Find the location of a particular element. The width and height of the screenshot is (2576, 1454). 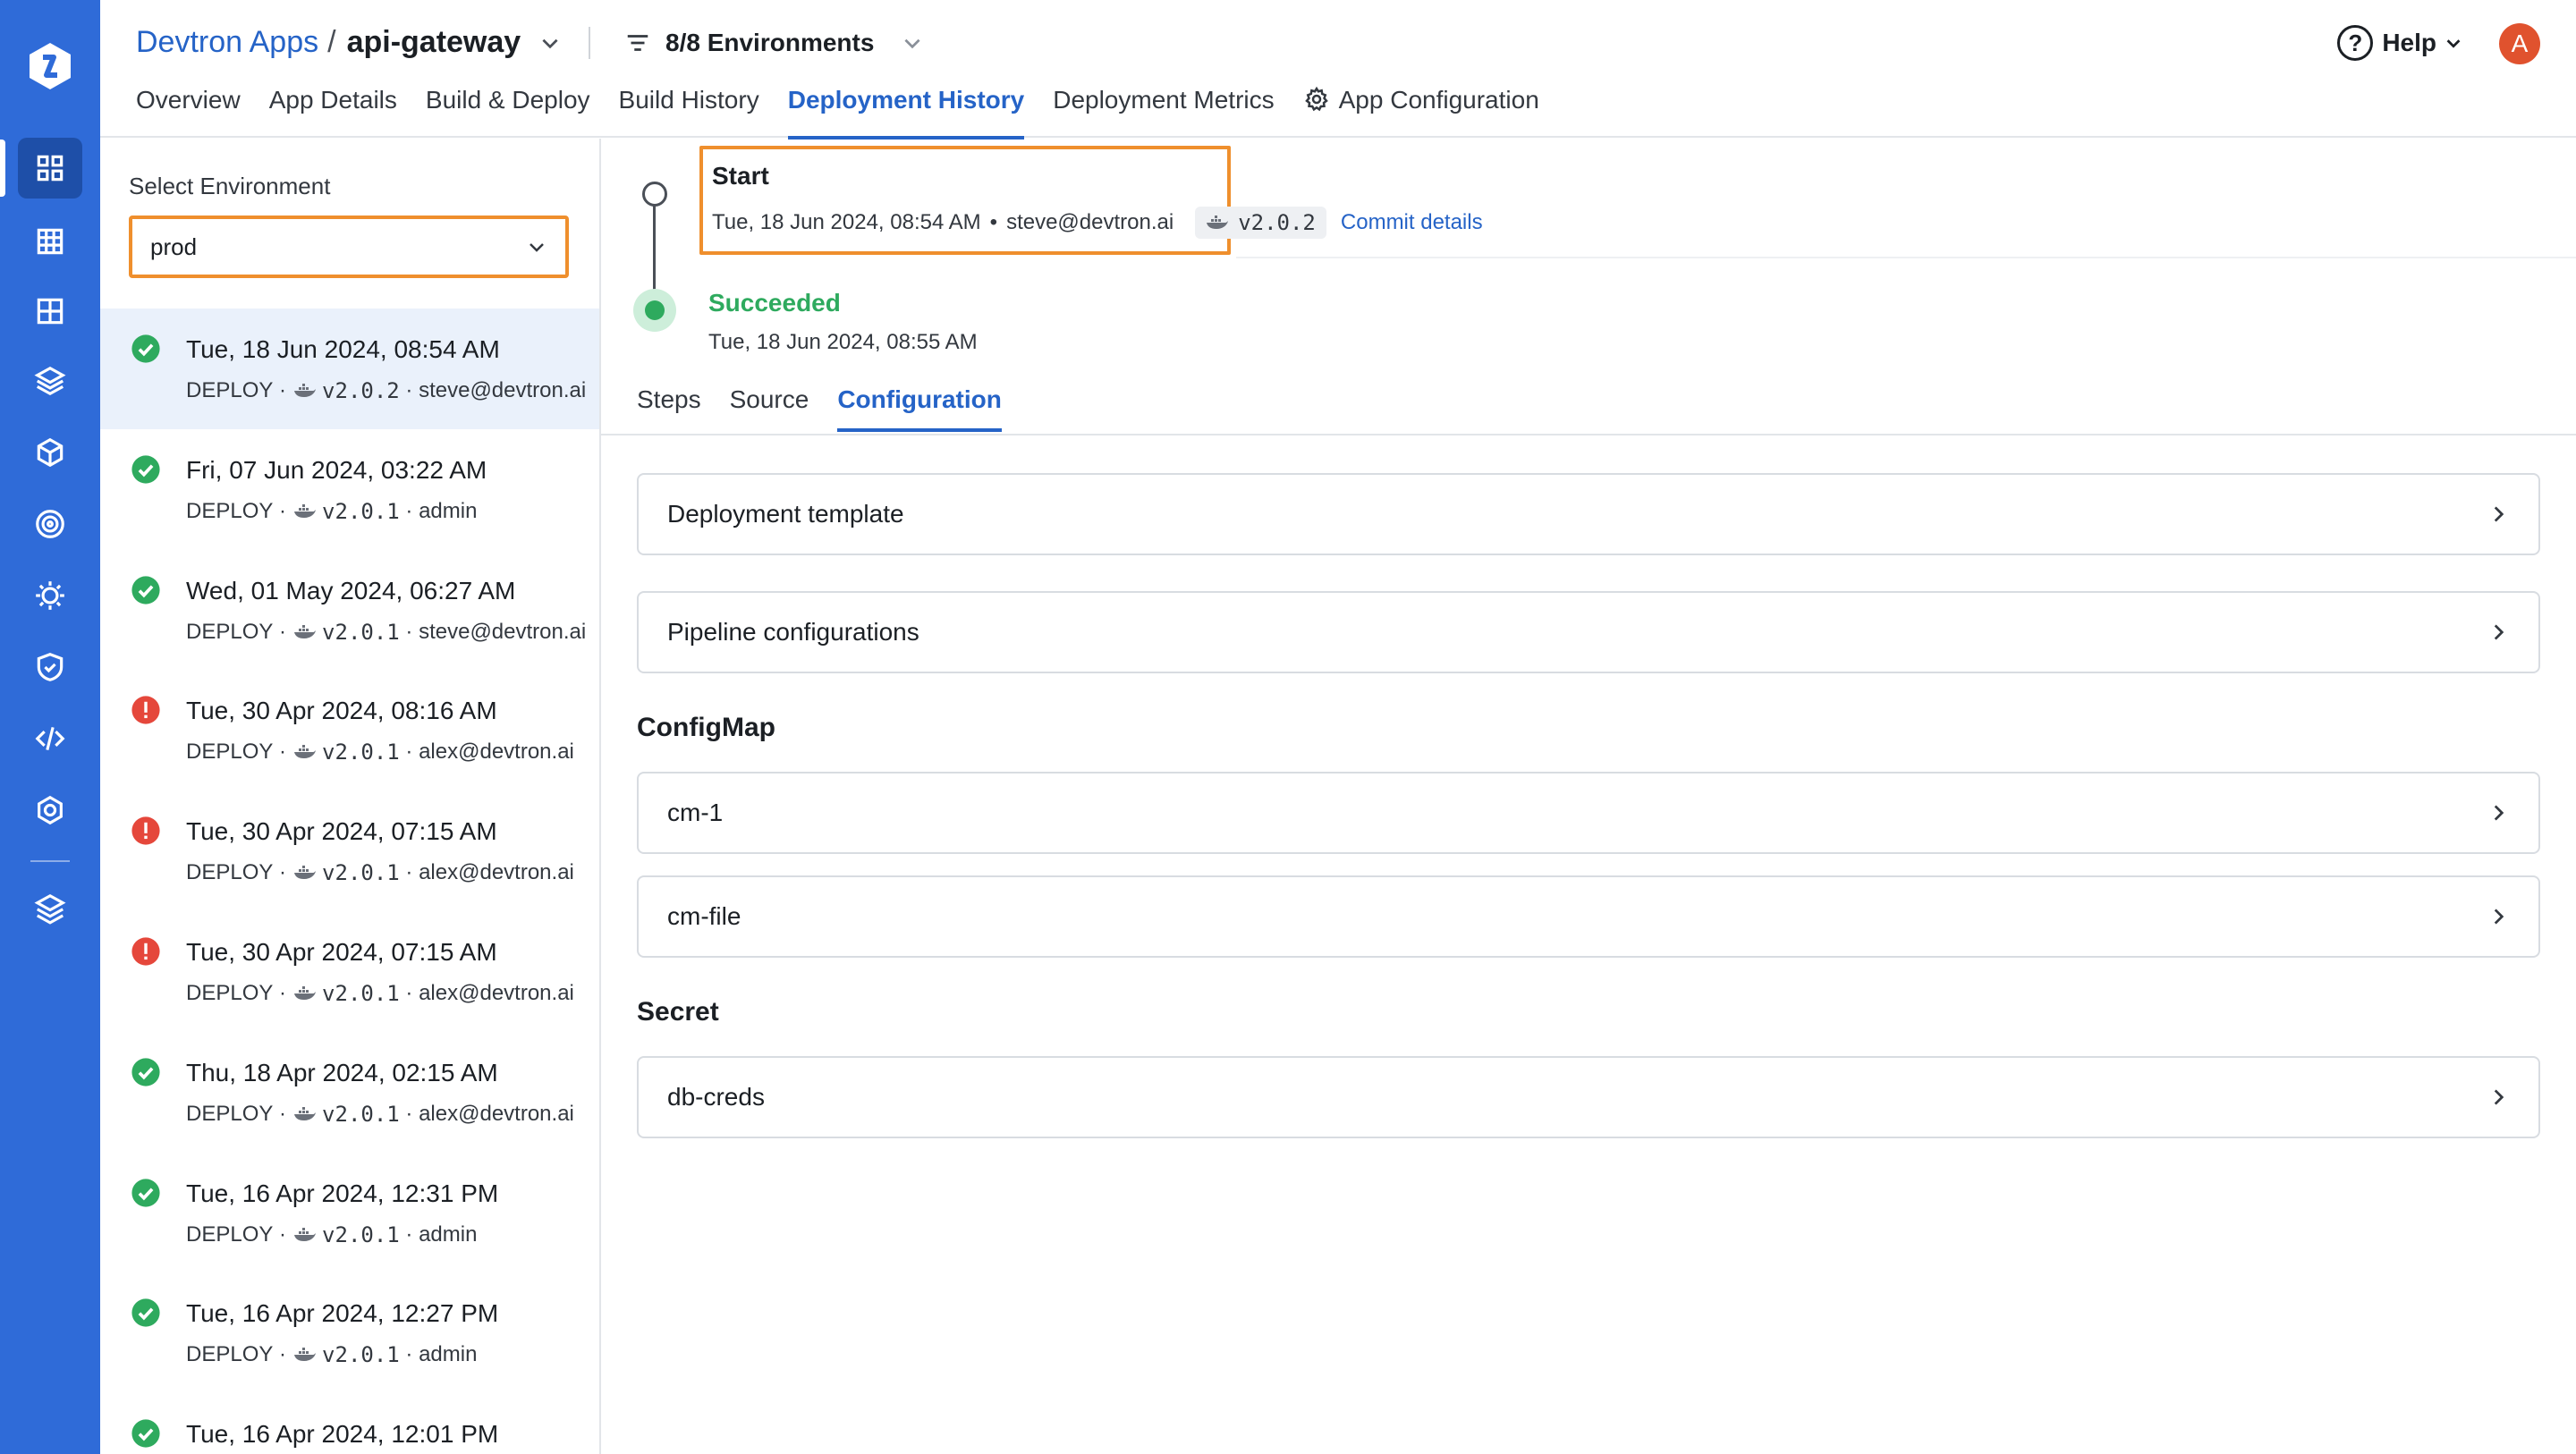

configmap-card: cm-file is located at coordinates (1588, 917).